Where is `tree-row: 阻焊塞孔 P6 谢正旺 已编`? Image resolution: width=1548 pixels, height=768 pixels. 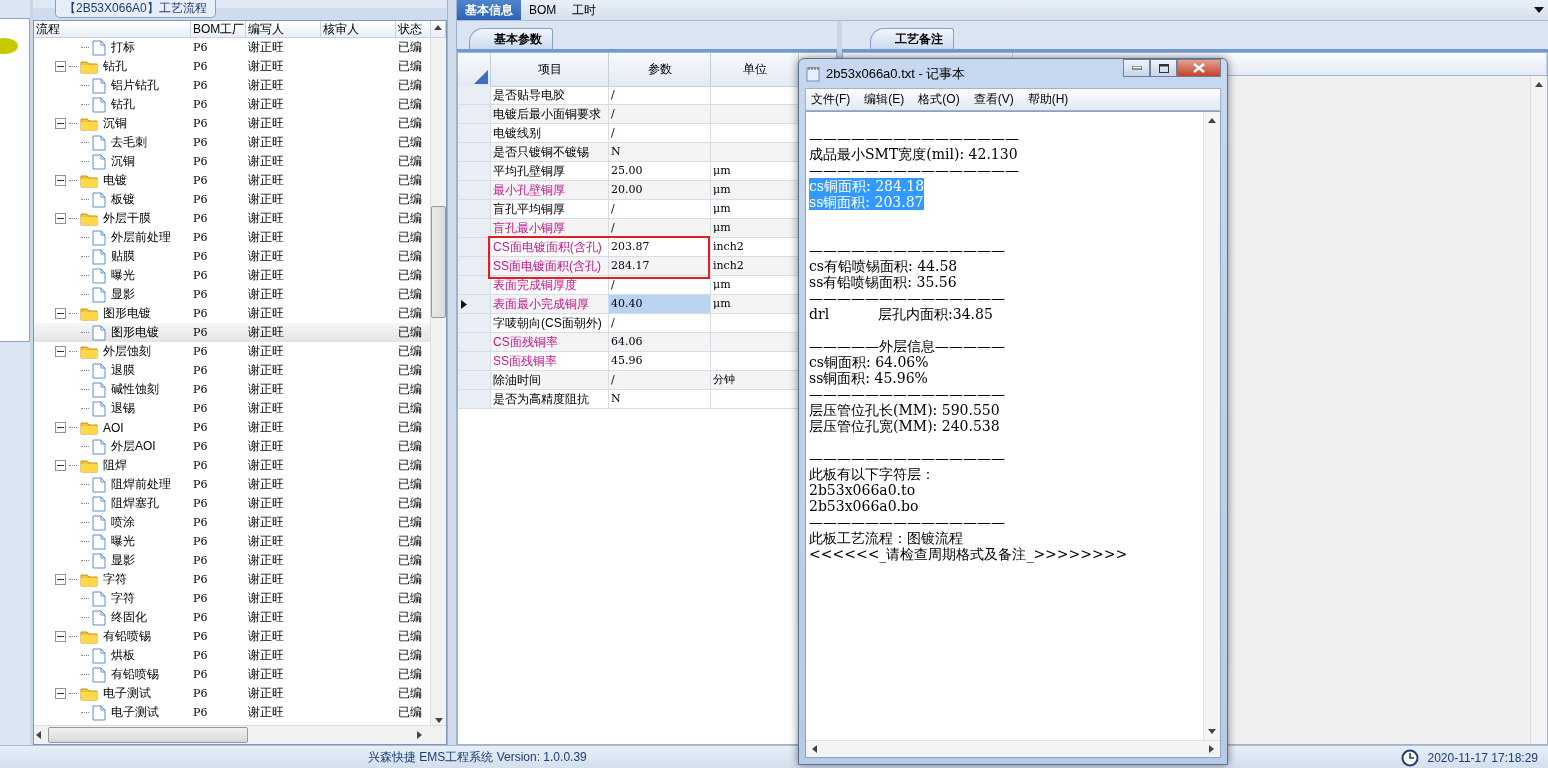 tree-row: 阻焊塞孔 P6 谢正旺 已编 is located at coordinates (232, 503).